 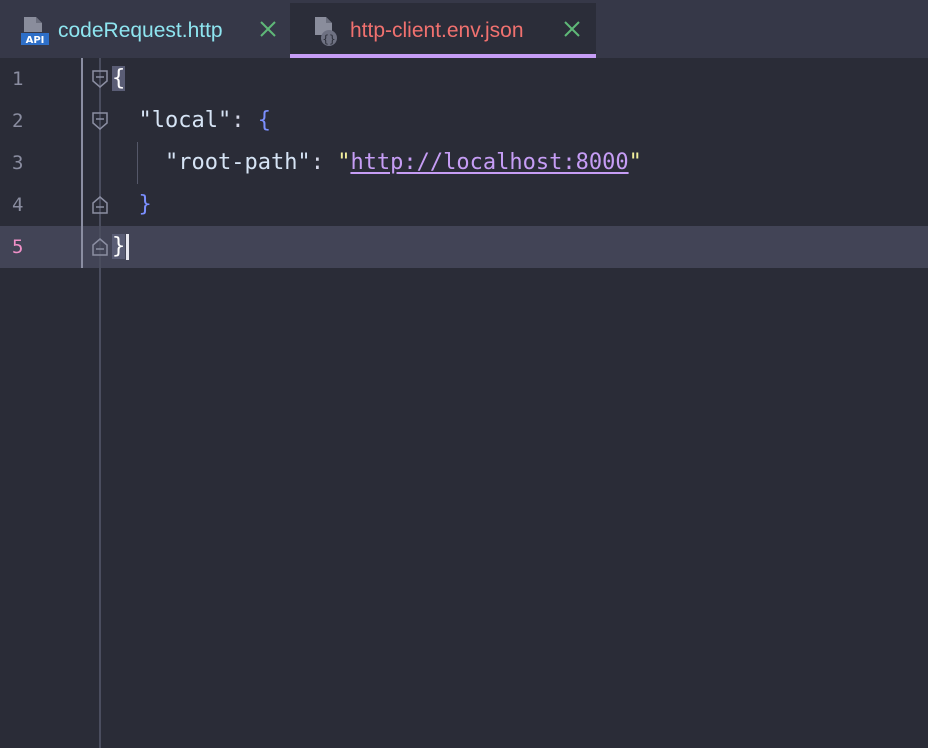 I want to click on code-line-current: 5 }, so click(x=464, y=247).